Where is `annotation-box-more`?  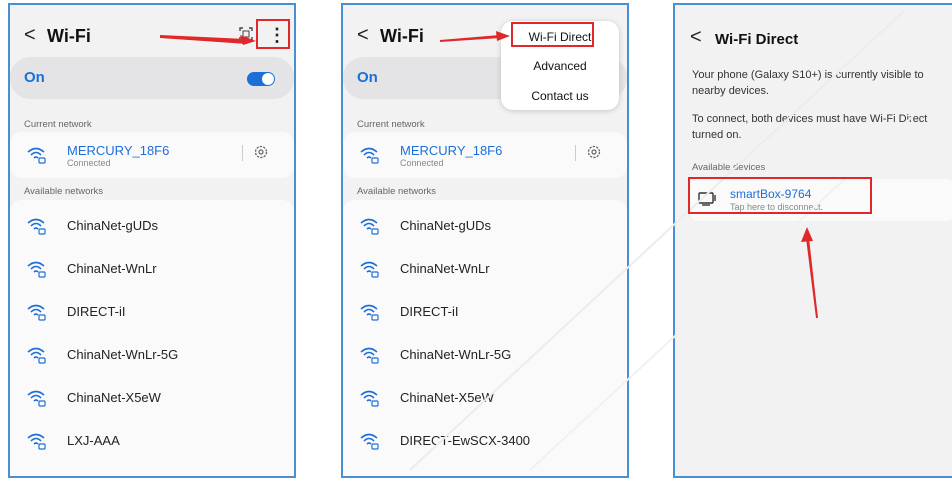 annotation-box-more is located at coordinates (273, 34).